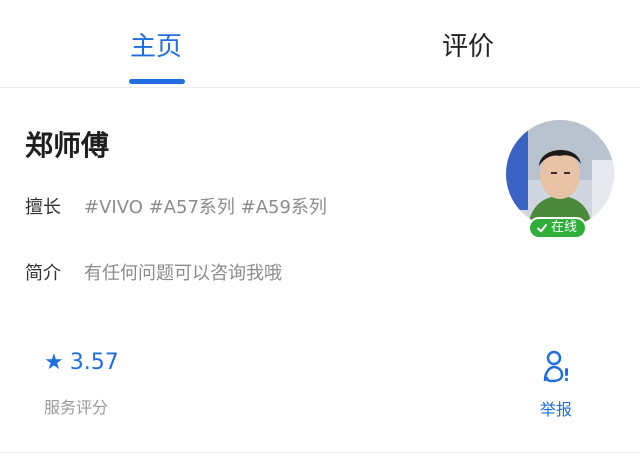 The image size is (640, 458). I want to click on rating-label: 服务评分, so click(76, 407).